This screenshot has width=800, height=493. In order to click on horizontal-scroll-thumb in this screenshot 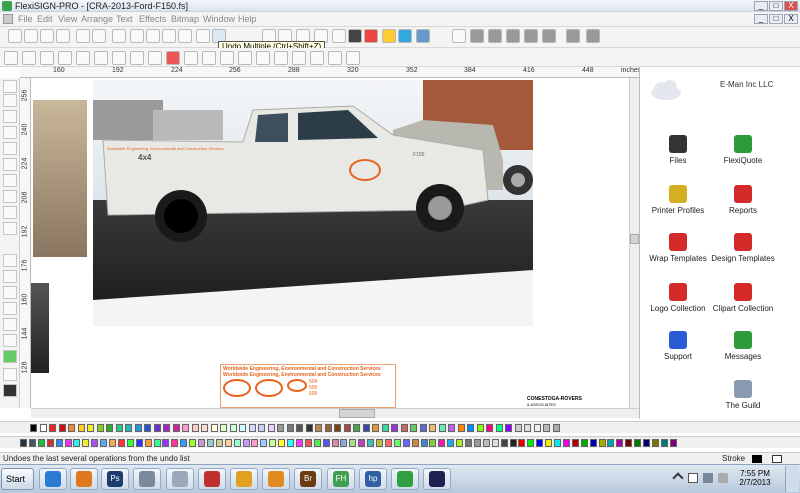, I will do `click(357, 413)`.